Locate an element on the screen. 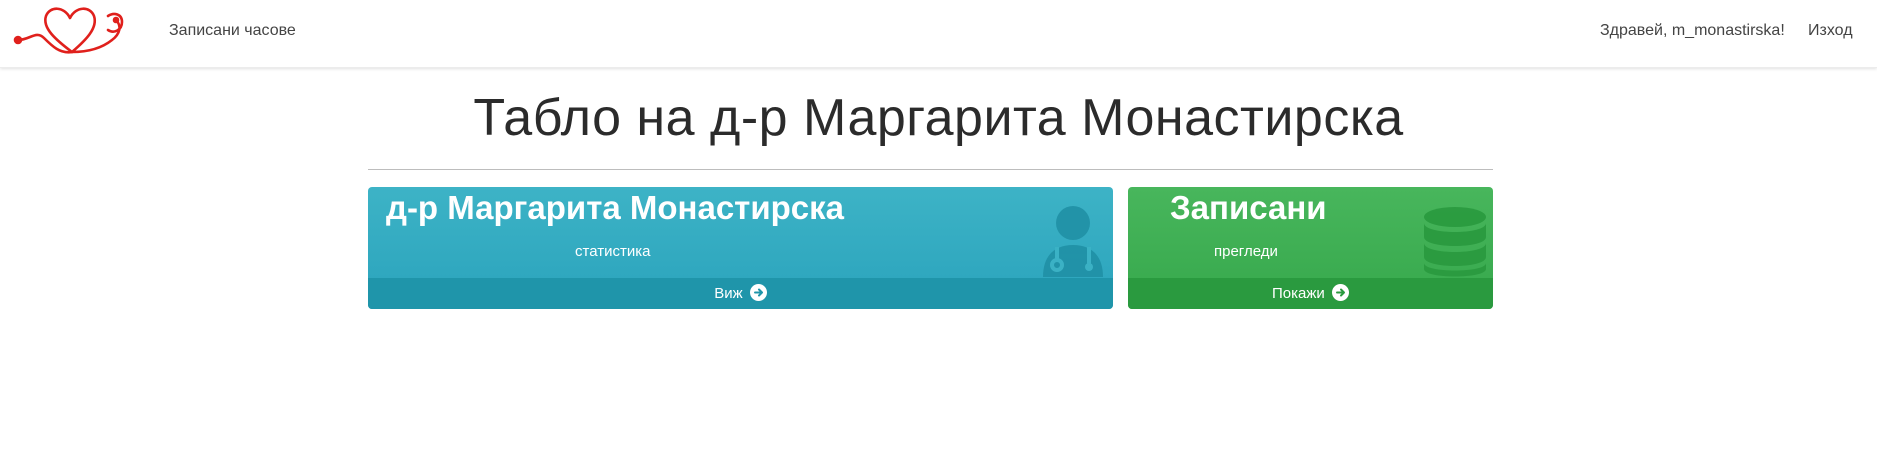 This screenshot has width=1877, height=449. records-show-label: Покажи is located at coordinates (1298, 293).